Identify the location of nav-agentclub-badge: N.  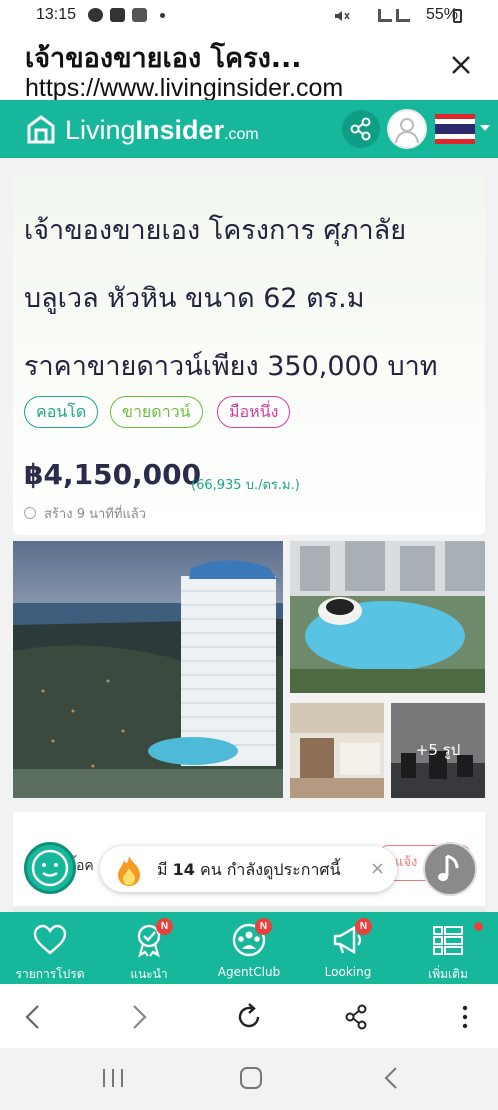
(263, 926).